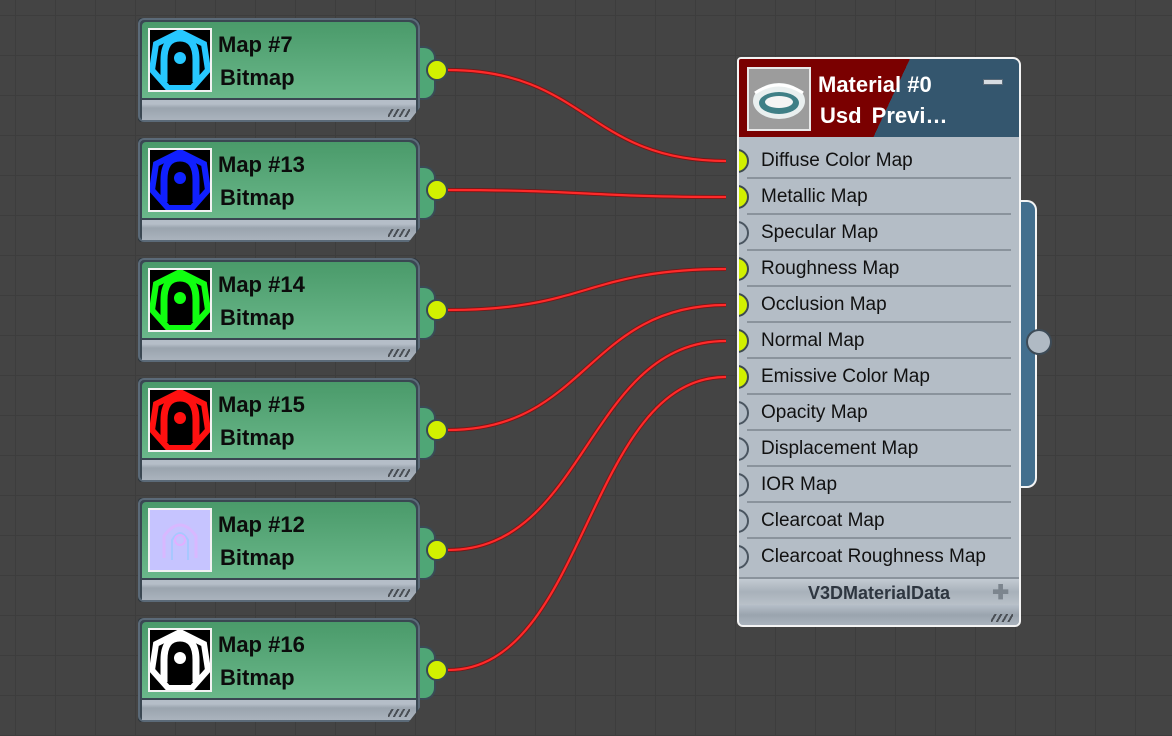 This screenshot has width=1172, height=736. What do you see at coordinates (837, 160) in the screenshot?
I see `slot-label: Diffuse Color Map` at bounding box center [837, 160].